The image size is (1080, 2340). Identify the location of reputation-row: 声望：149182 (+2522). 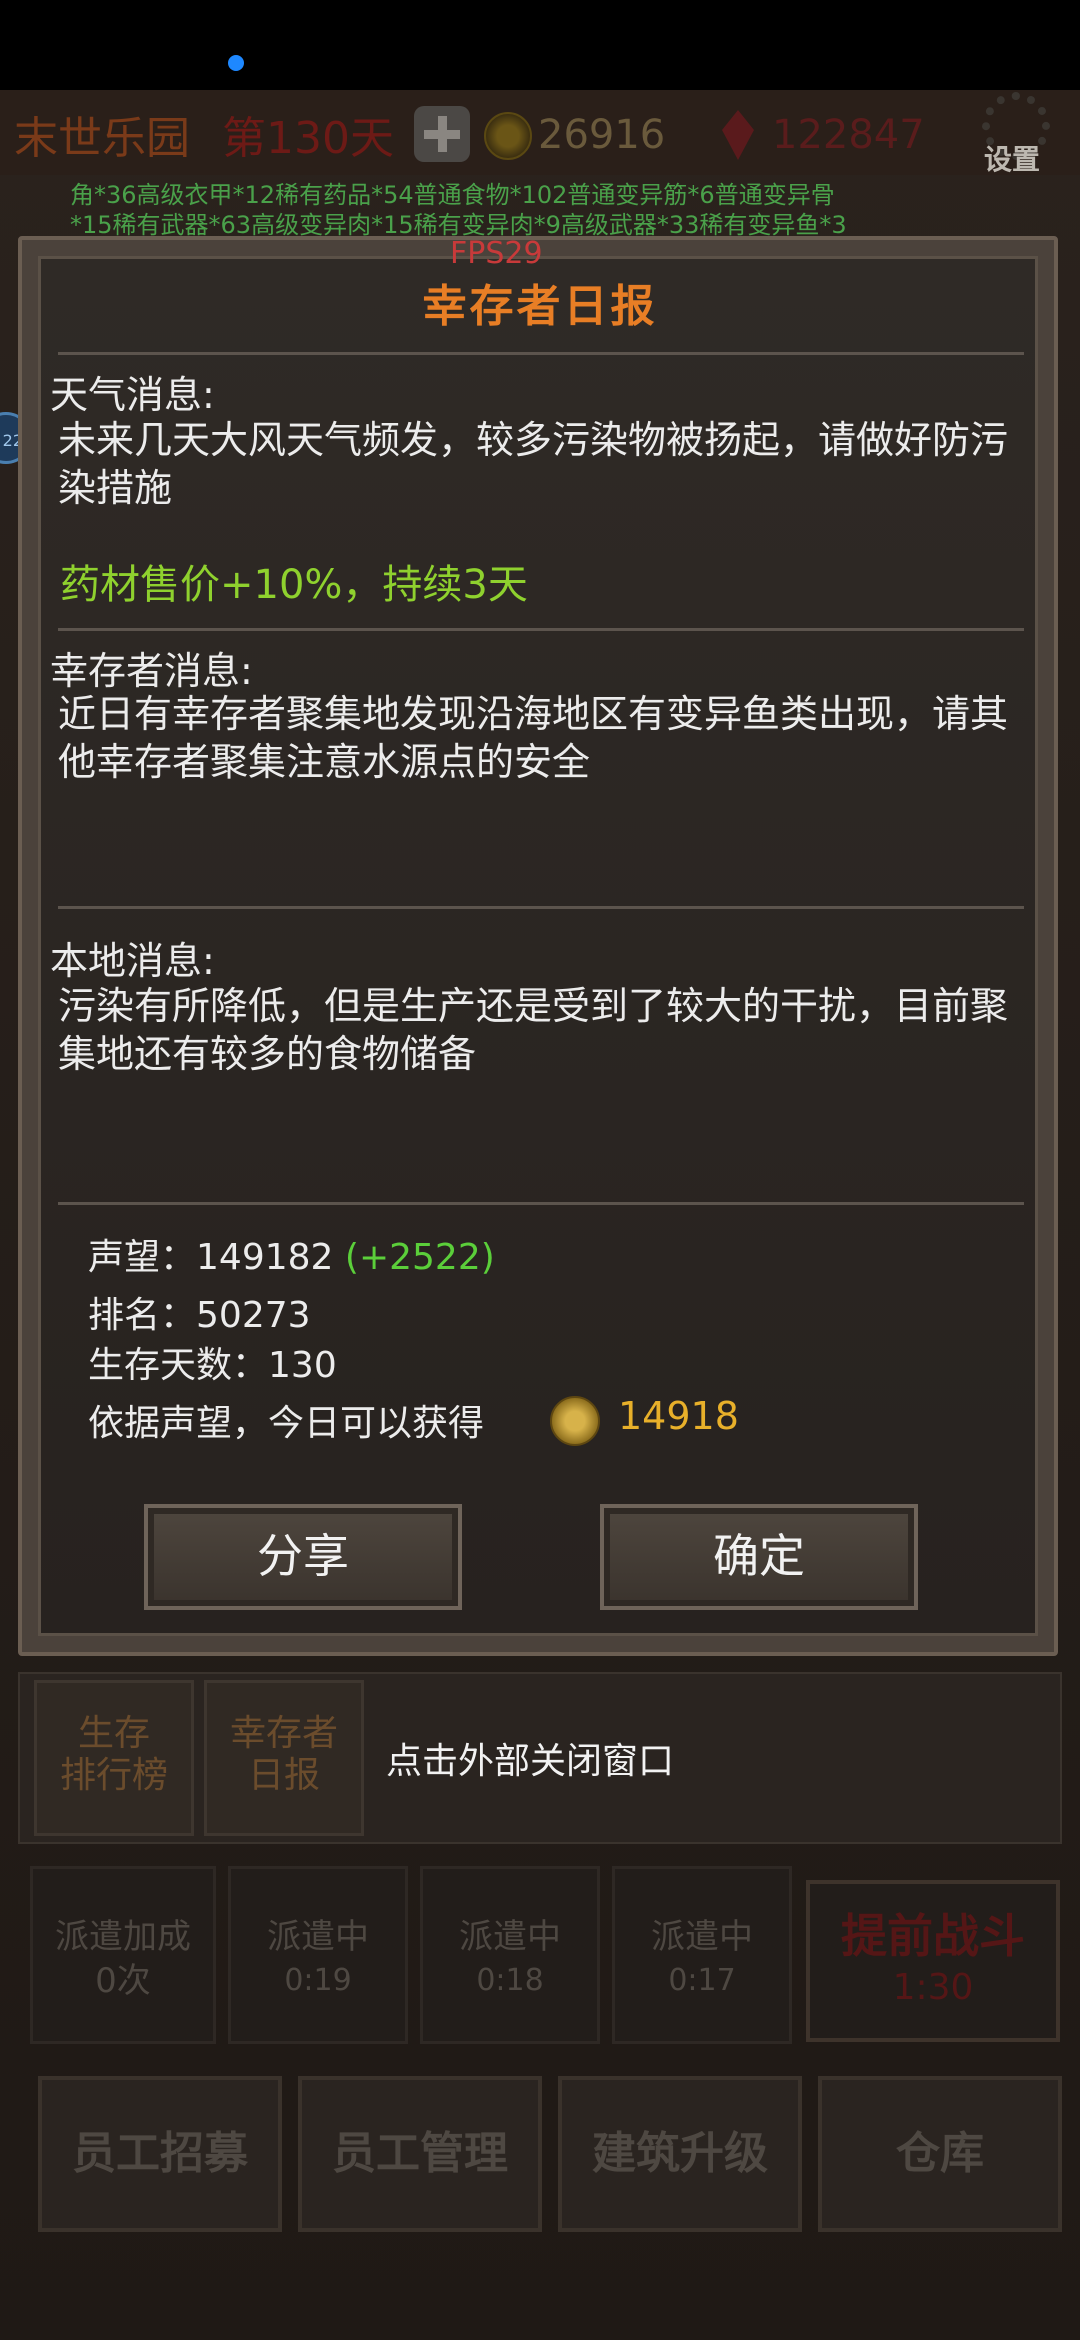
(291, 1254).